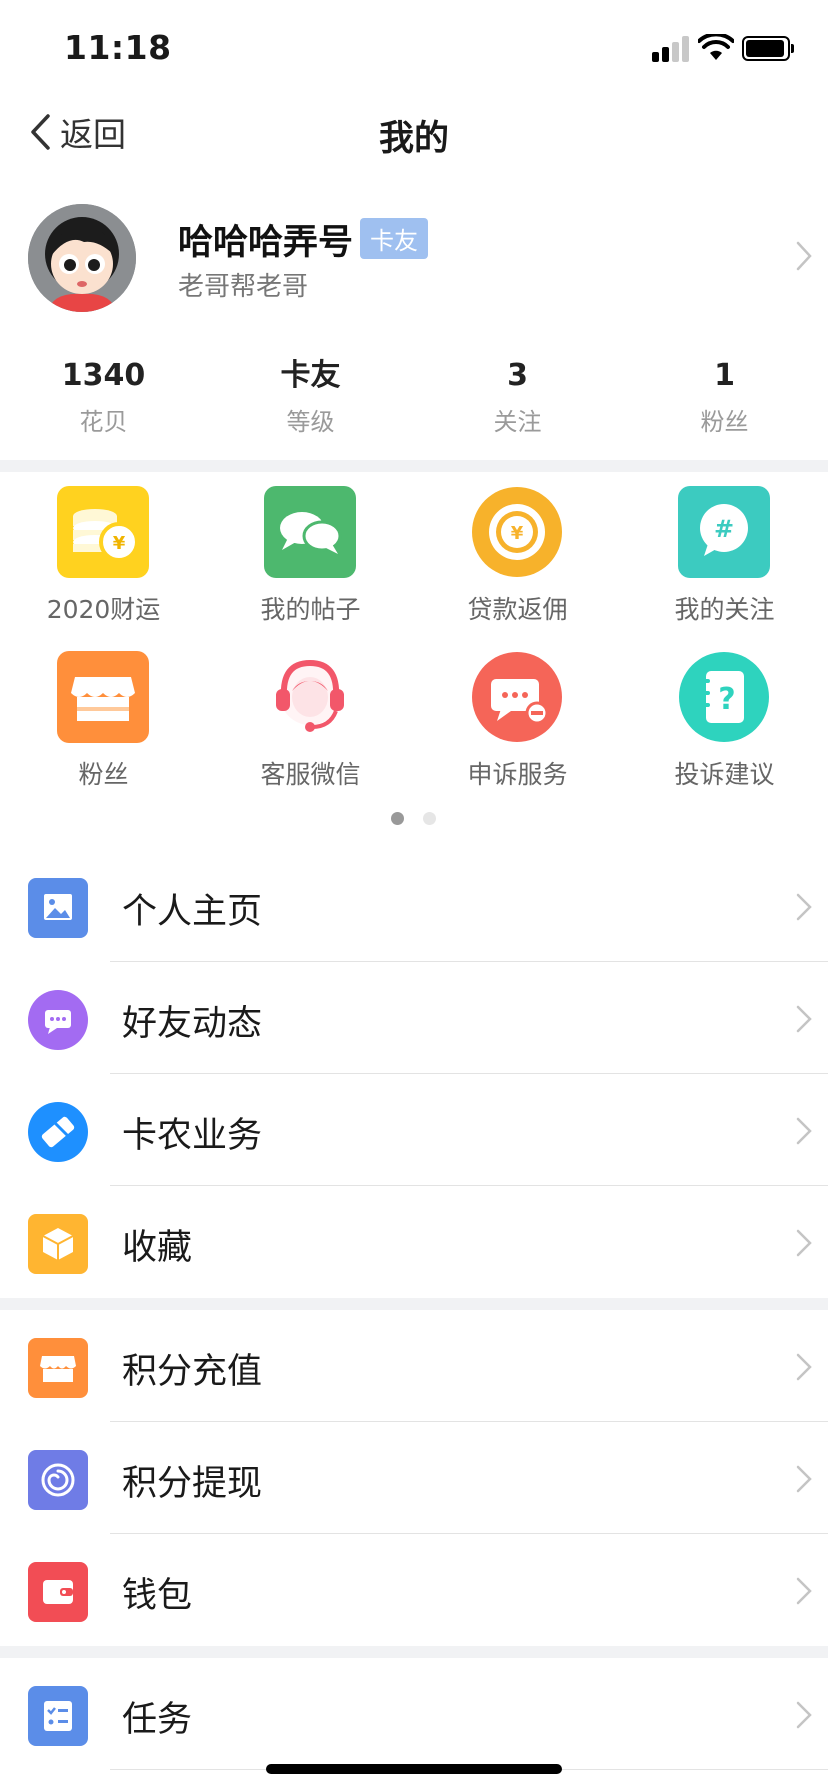 The image size is (828, 1792). What do you see at coordinates (517, 697) in the screenshot?
I see `message-minus-icon` at bounding box center [517, 697].